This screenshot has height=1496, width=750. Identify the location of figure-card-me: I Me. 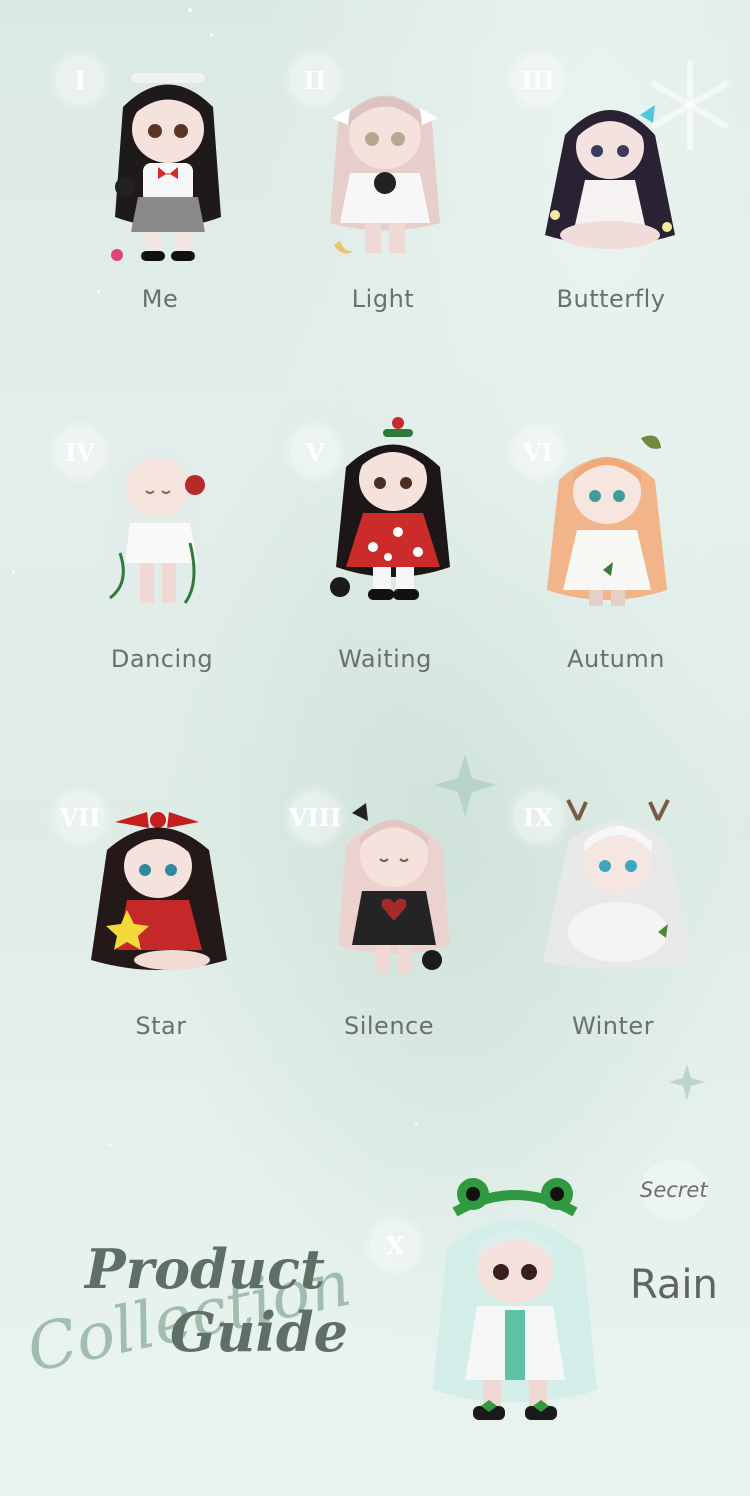
(170, 220).